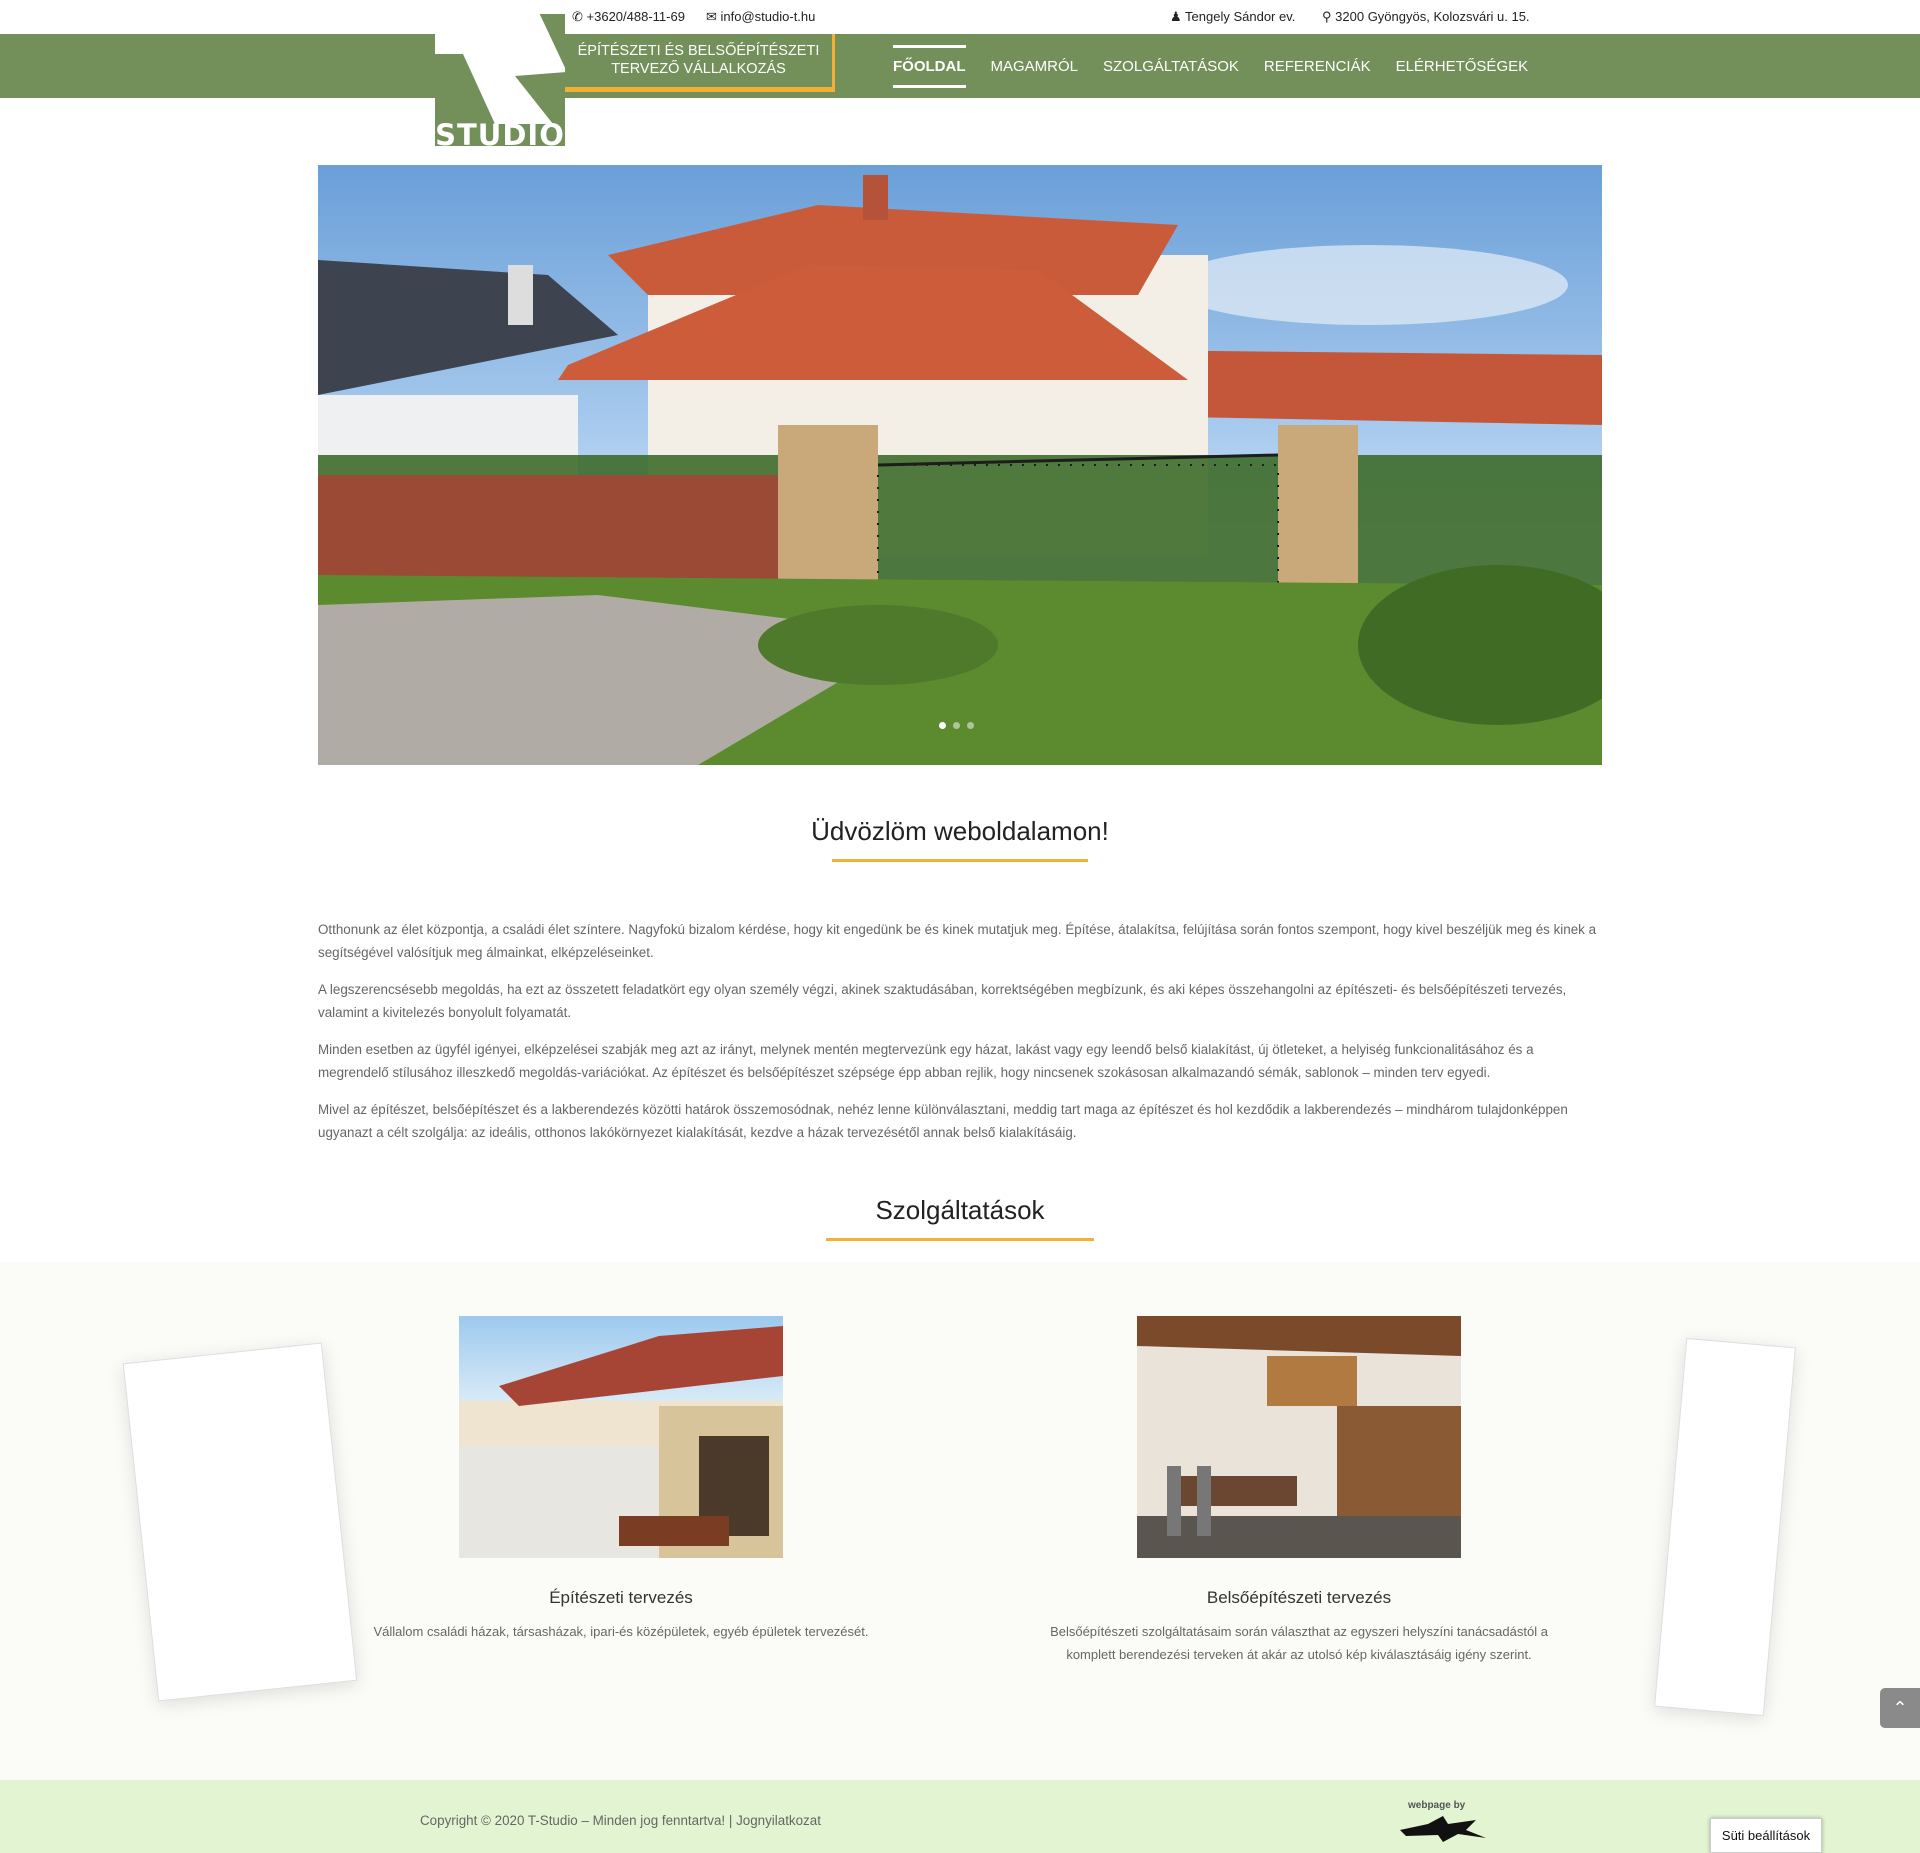 The width and height of the screenshot is (1920, 1853). I want to click on chevron-up-icon: ⌃, so click(1900, 1708).